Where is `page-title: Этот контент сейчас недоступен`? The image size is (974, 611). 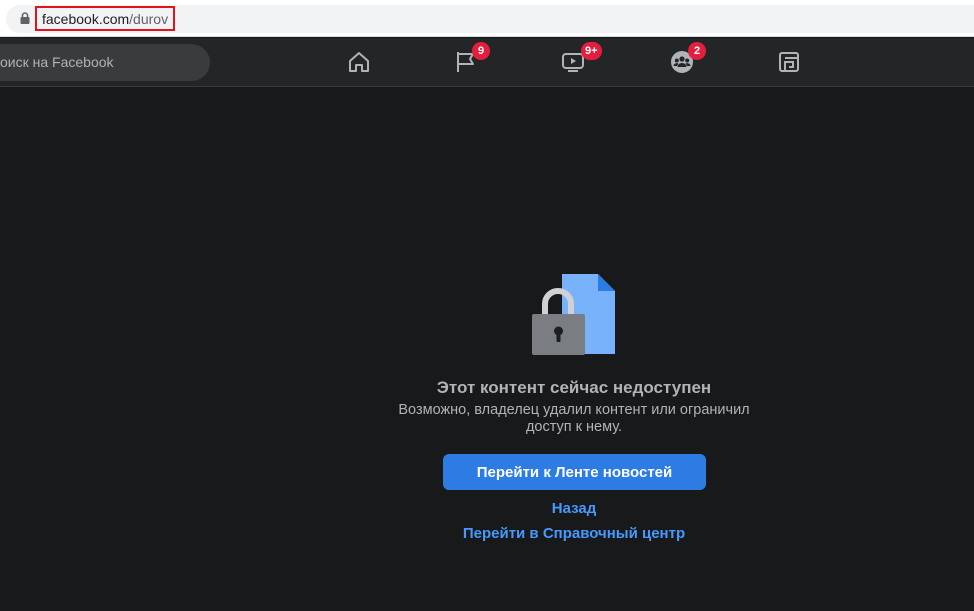 page-title: Этот контент сейчас недоступен is located at coordinates (574, 387).